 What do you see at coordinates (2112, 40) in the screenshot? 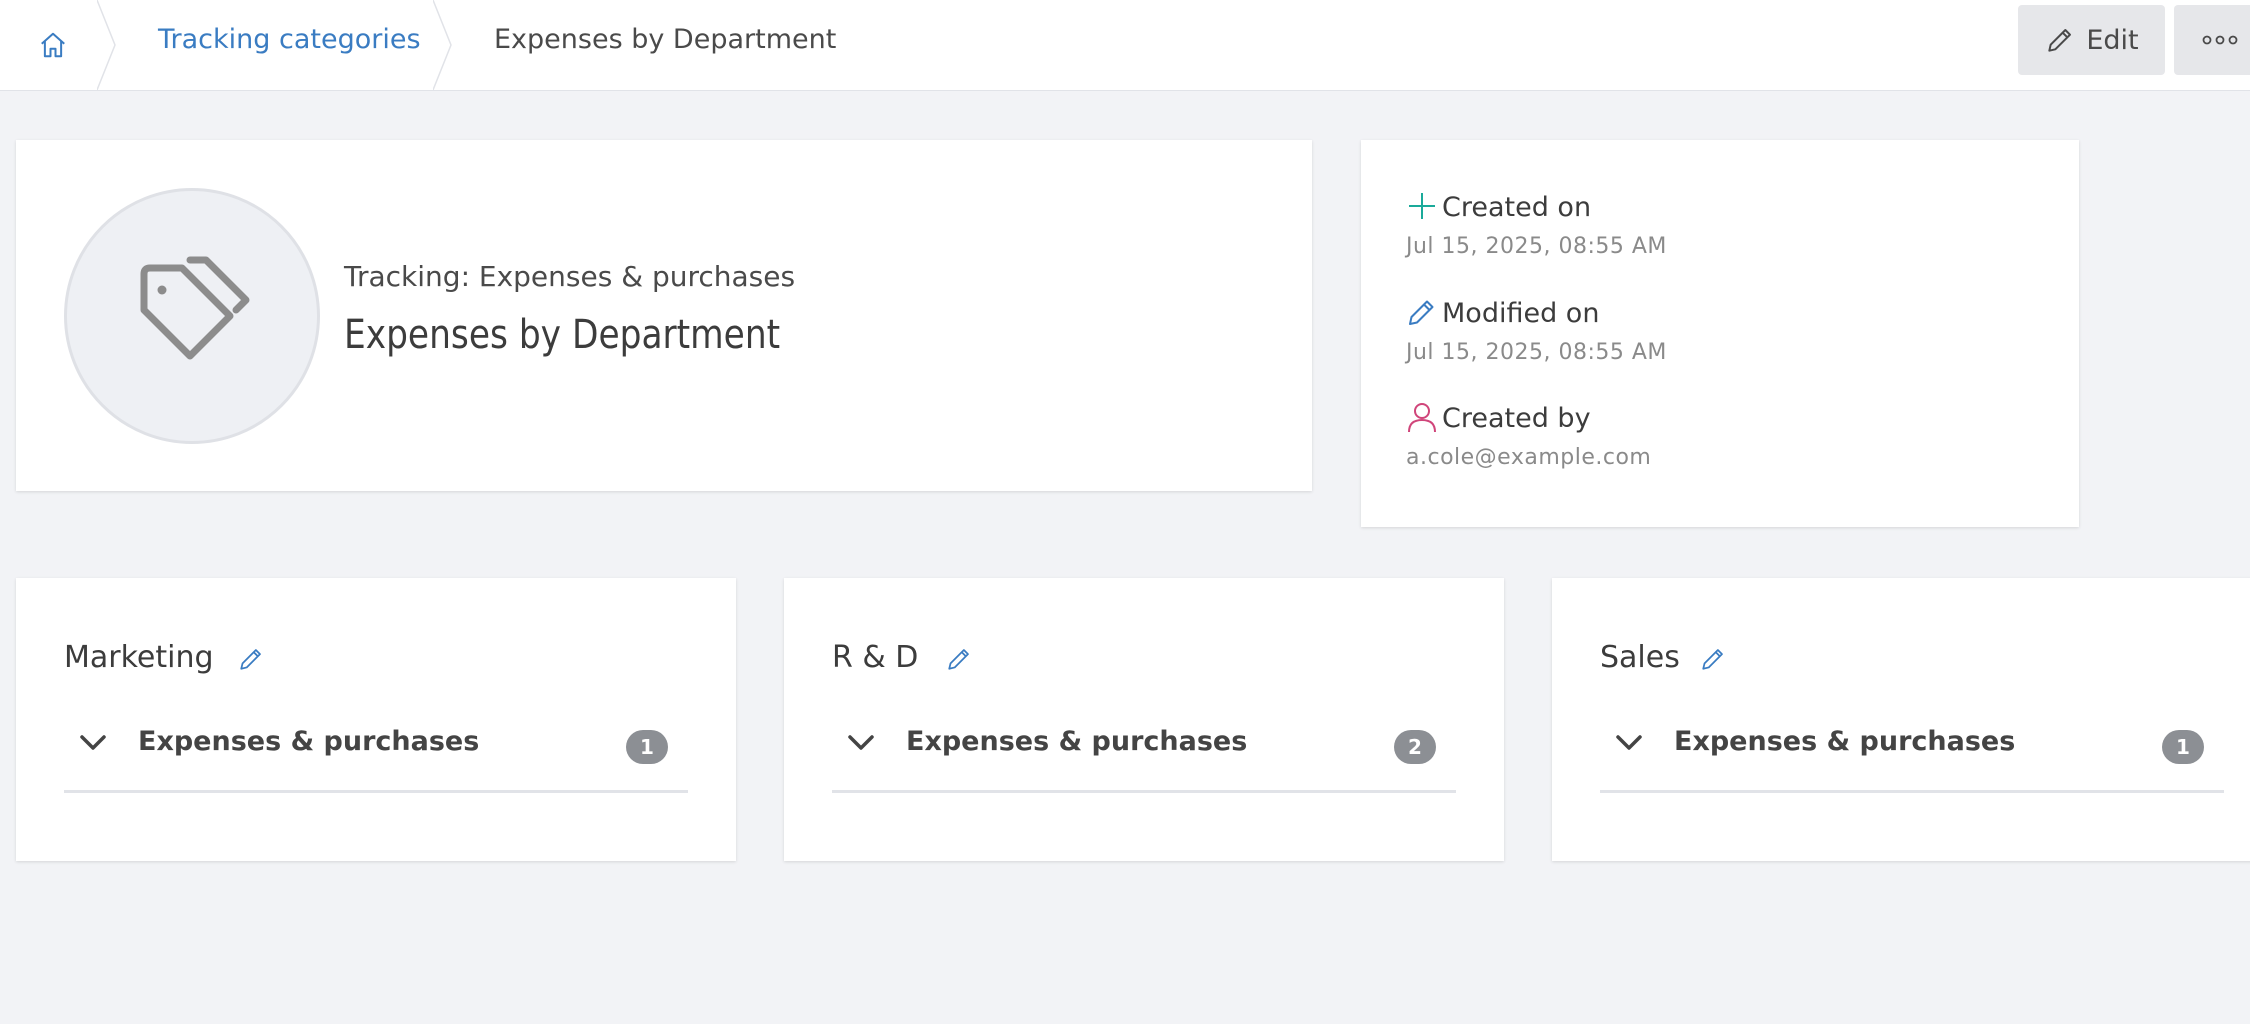
I see `edit-button-label: Edit` at bounding box center [2112, 40].